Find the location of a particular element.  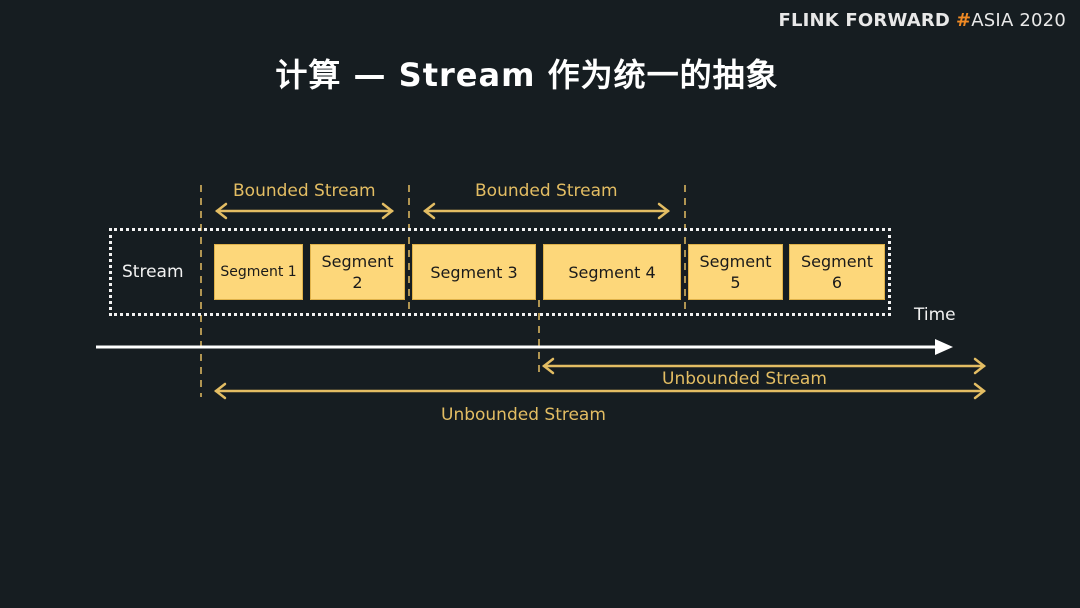

bounded-stream-label-1: Bounded Stream is located at coordinates (304, 191).